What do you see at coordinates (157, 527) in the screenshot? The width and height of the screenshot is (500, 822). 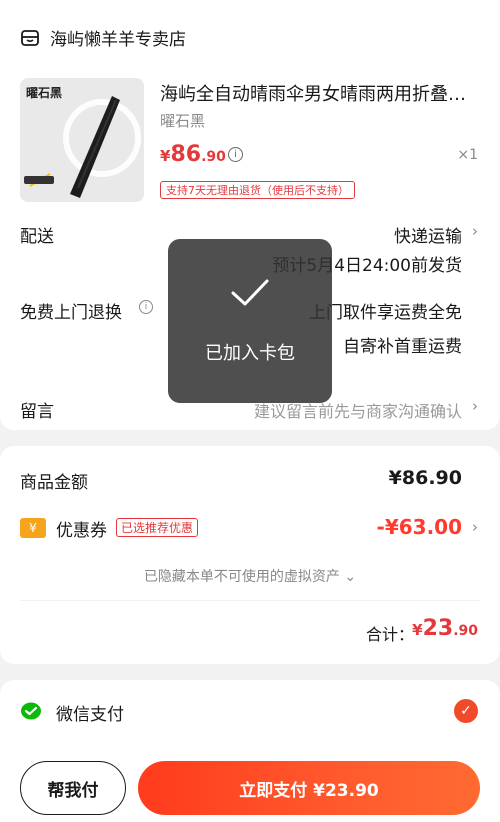 I see `recommended-coupon-tag: 已选推荐优惠` at bounding box center [157, 527].